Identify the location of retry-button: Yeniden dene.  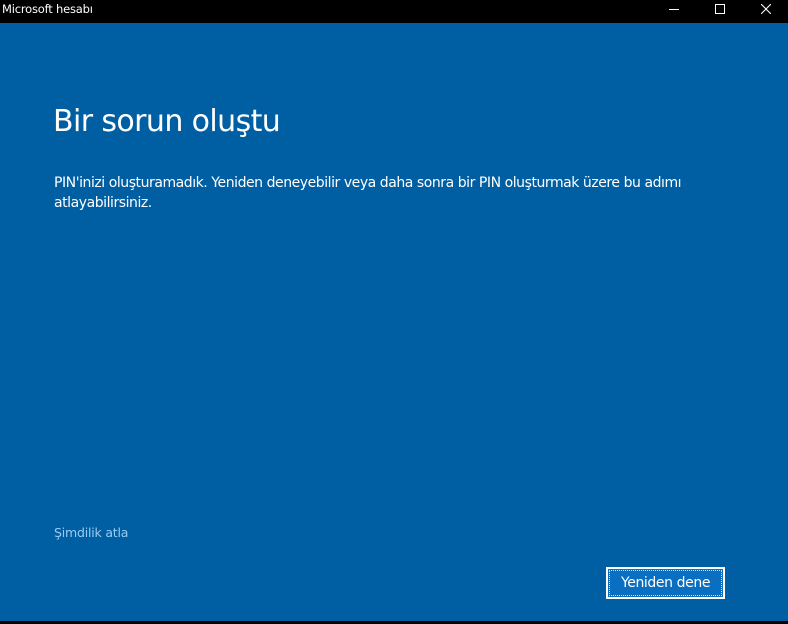
(665, 583).